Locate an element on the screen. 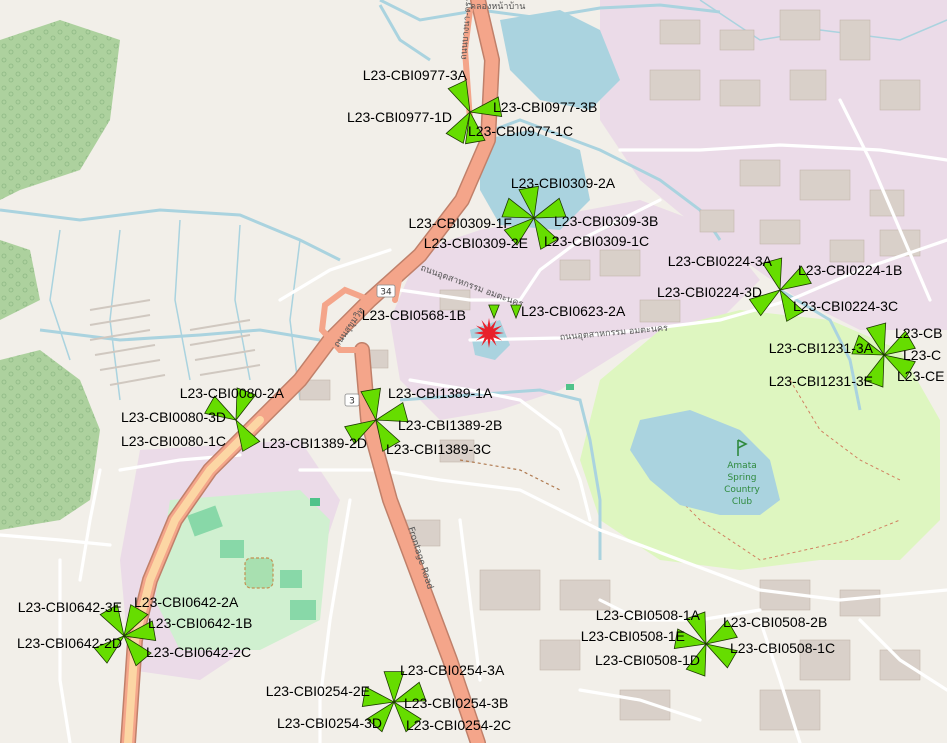  poi-amata-line3: Country is located at coordinates (742, 490).